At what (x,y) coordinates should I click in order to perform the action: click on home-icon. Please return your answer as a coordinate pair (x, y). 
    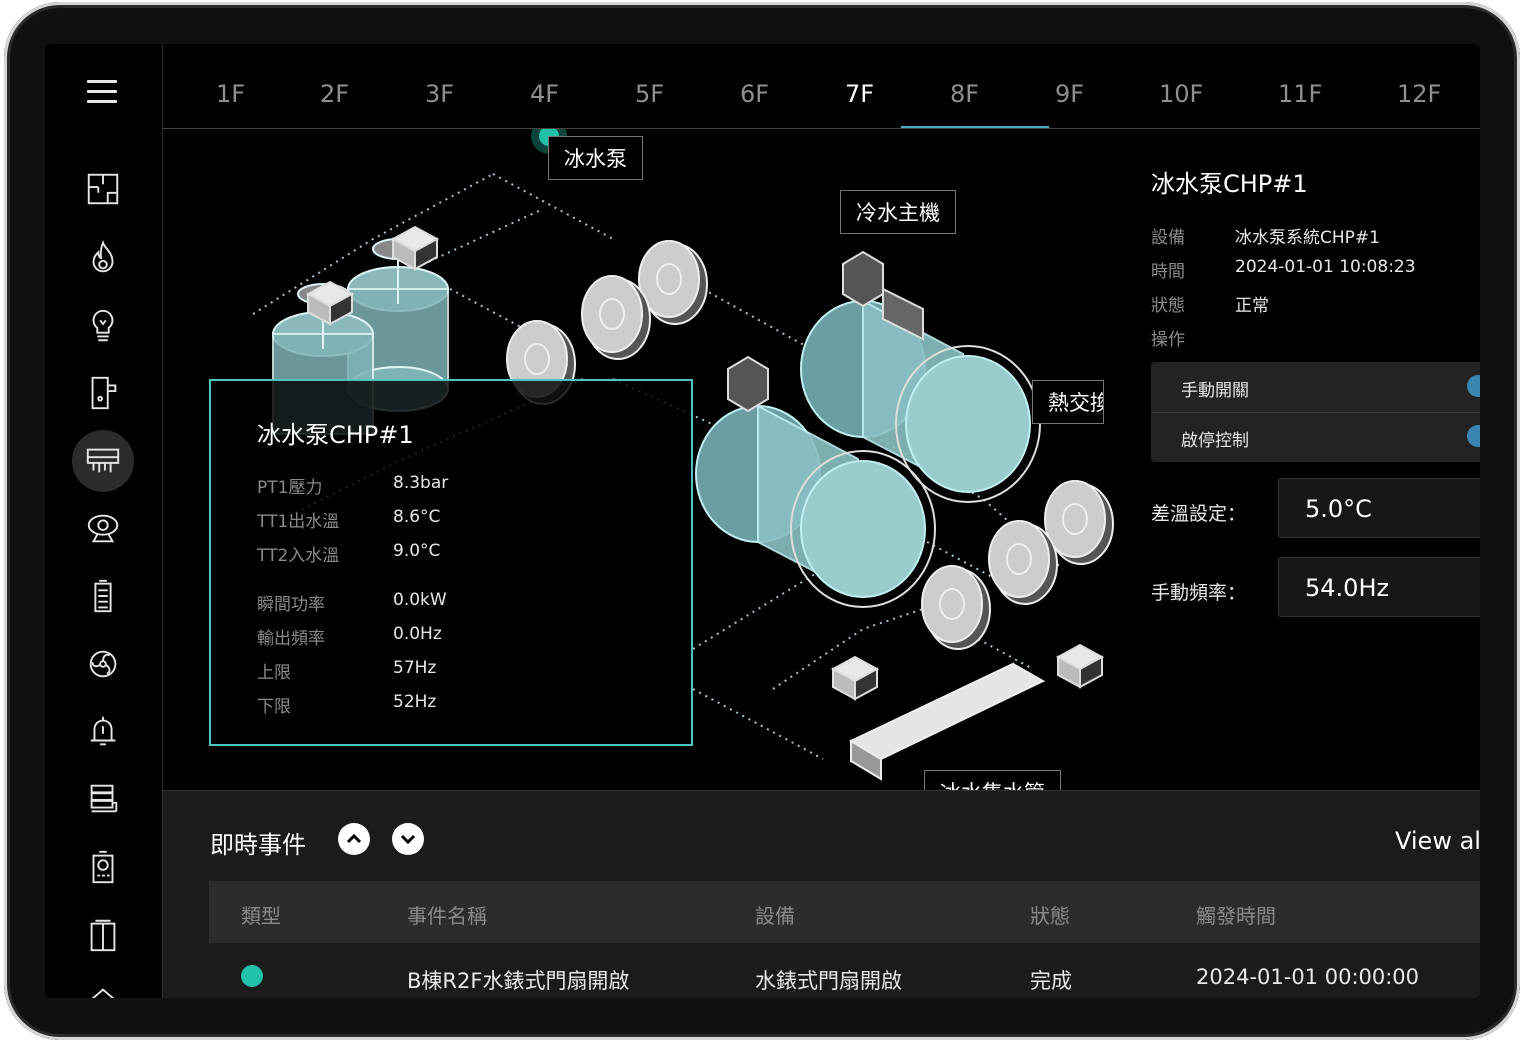
    Looking at the image, I should click on (103, 984).